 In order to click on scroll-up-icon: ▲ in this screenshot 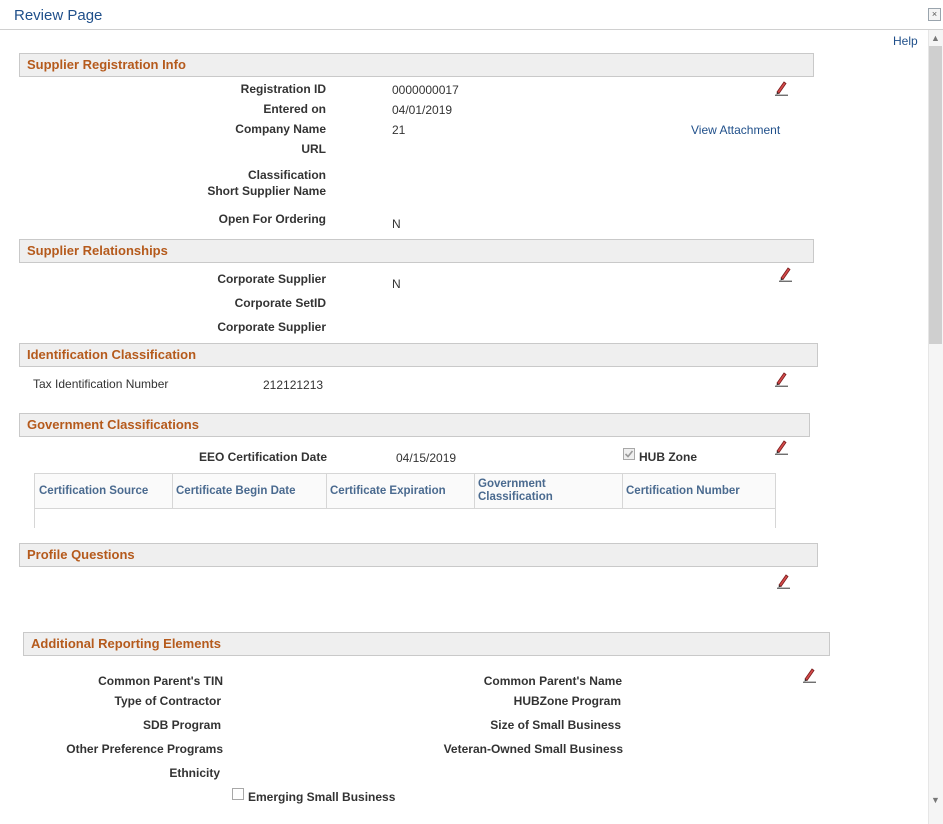, I will do `click(935, 38)`.